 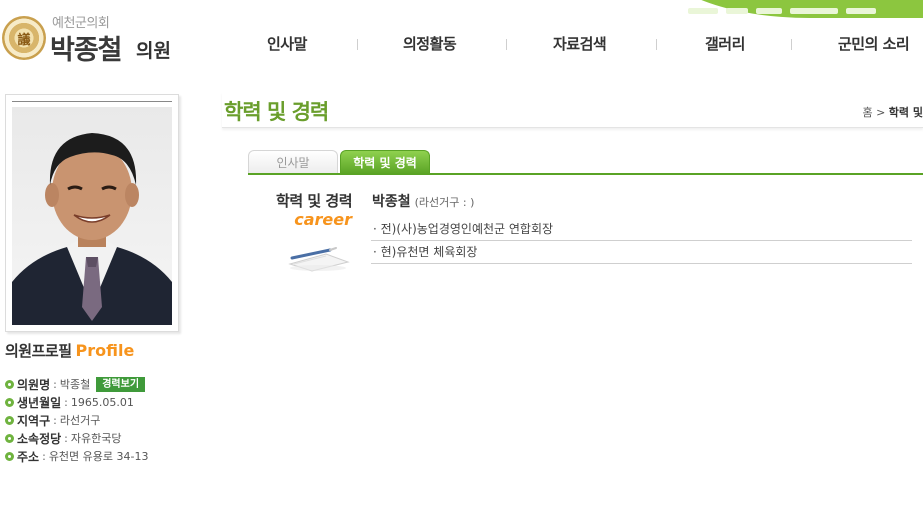 What do you see at coordinates (92, 229) in the screenshot?
I see `member-portrait-image` at bounding box center [92, 229].